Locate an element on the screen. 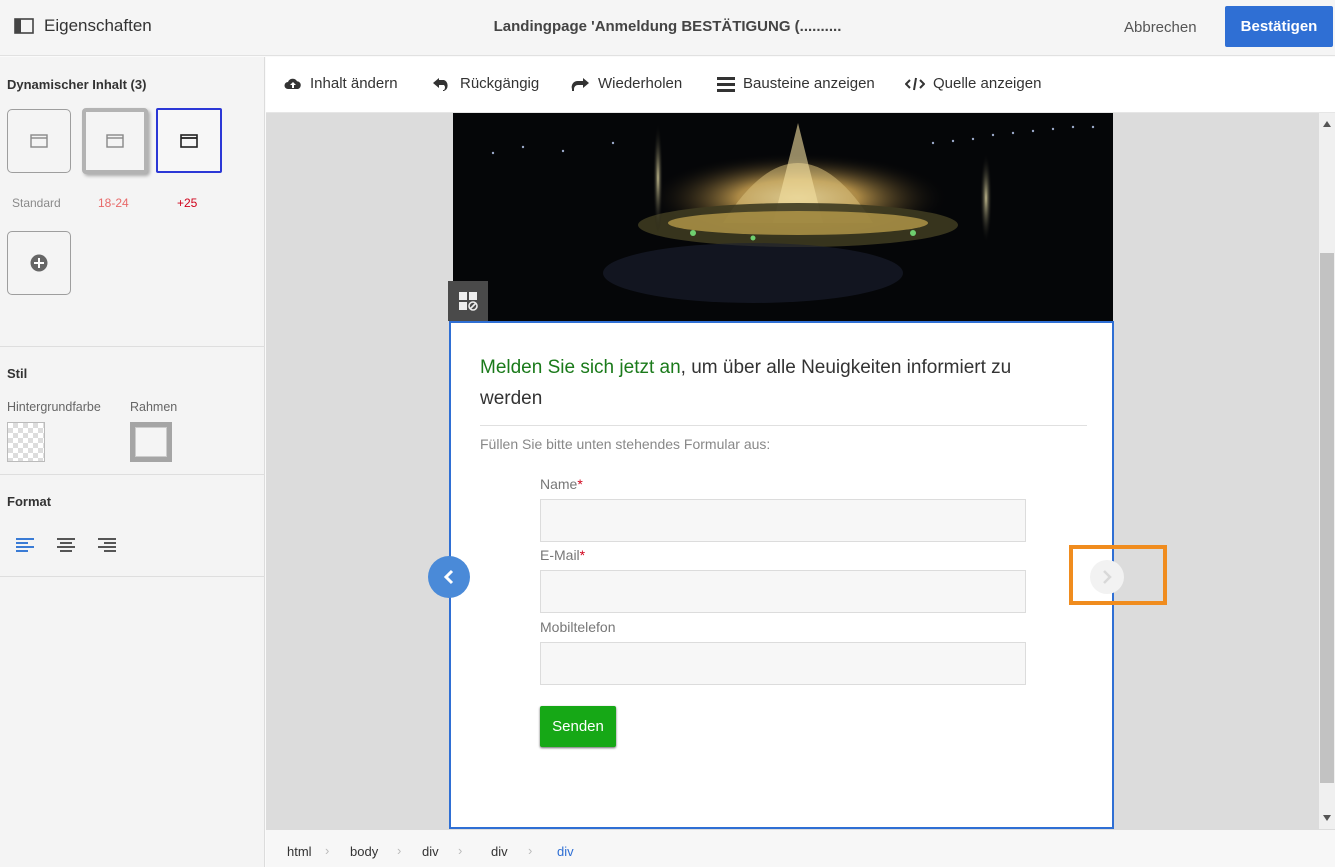 Image resolution: width=1335 pixels, height=867 pixels. variant-label-25: +25 is located at coordinates (187, 203).